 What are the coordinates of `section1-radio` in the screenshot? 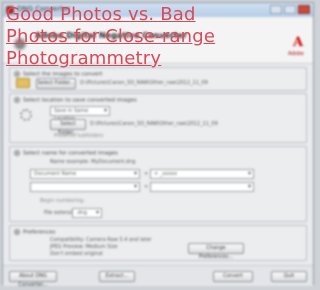 It's located at (17, 74).